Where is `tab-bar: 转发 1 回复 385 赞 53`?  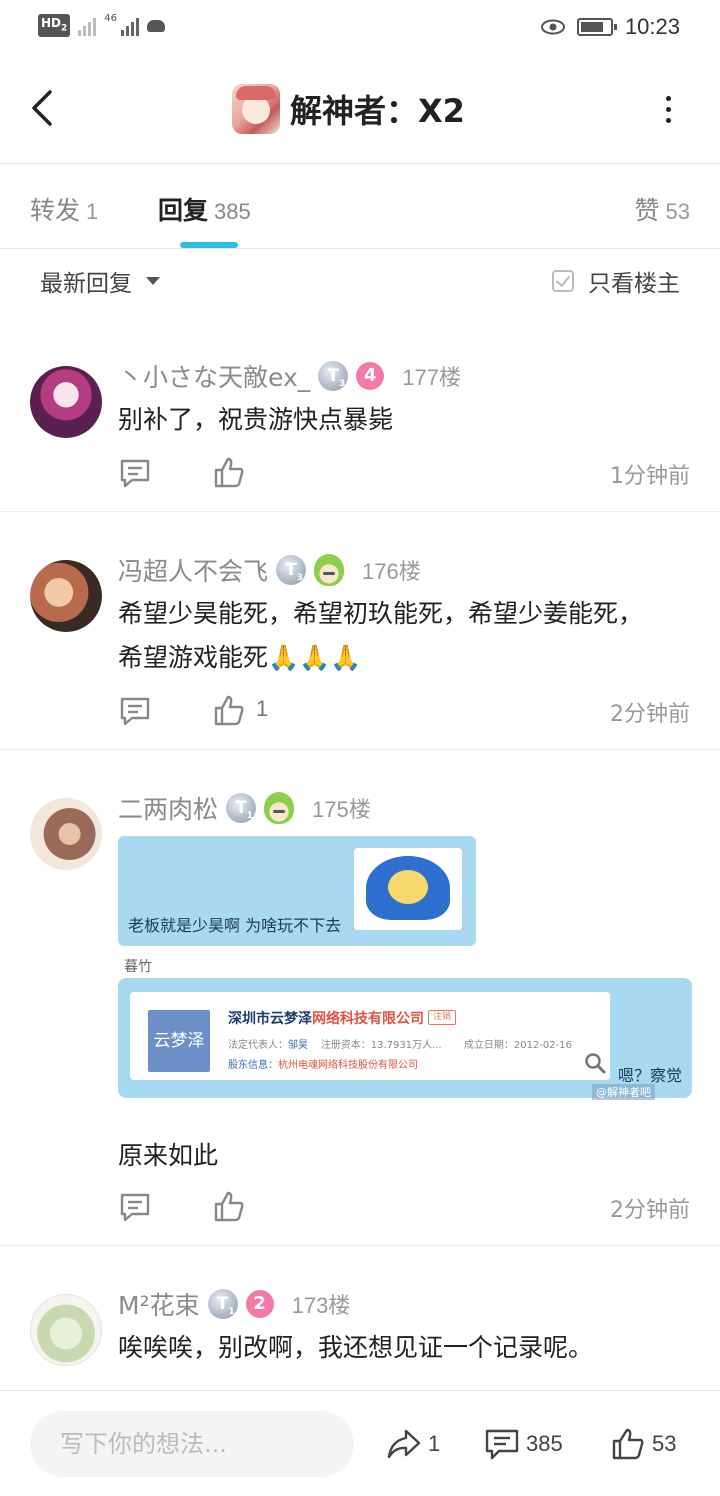 tab-bar: 转发 1 回复 385 赞 53 is located at coordinates (360, 207).